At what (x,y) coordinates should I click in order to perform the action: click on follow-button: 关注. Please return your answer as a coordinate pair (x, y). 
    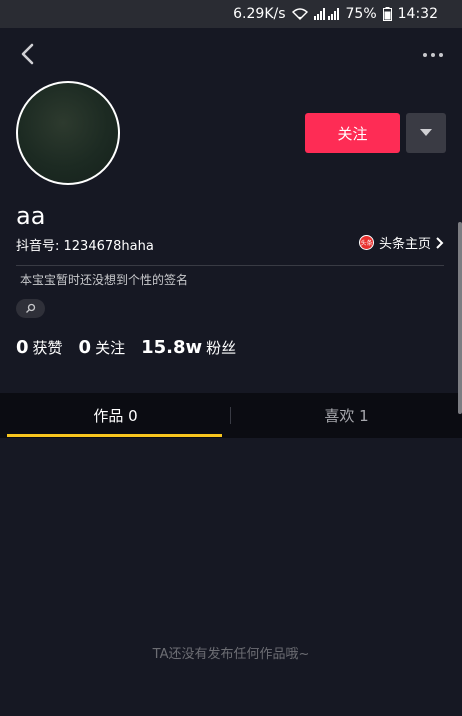
    Looking at the image, I should click on (352, 133).